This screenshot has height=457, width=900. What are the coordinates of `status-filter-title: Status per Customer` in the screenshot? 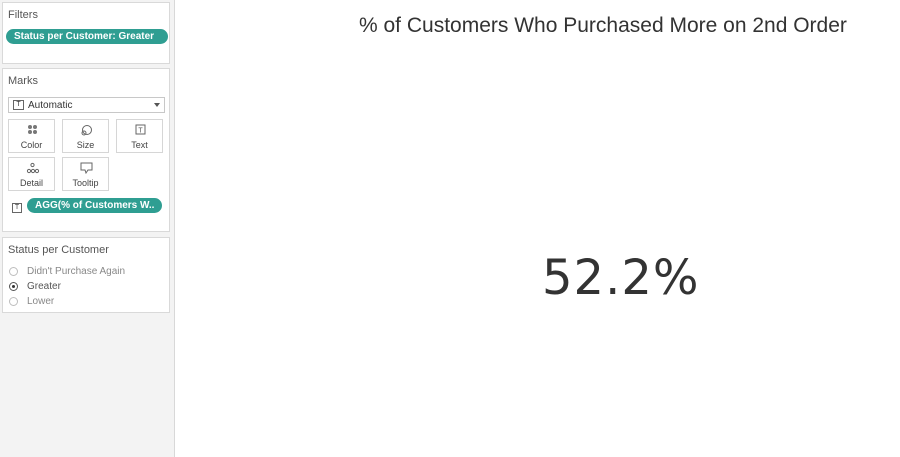 It's located at (58, 250).